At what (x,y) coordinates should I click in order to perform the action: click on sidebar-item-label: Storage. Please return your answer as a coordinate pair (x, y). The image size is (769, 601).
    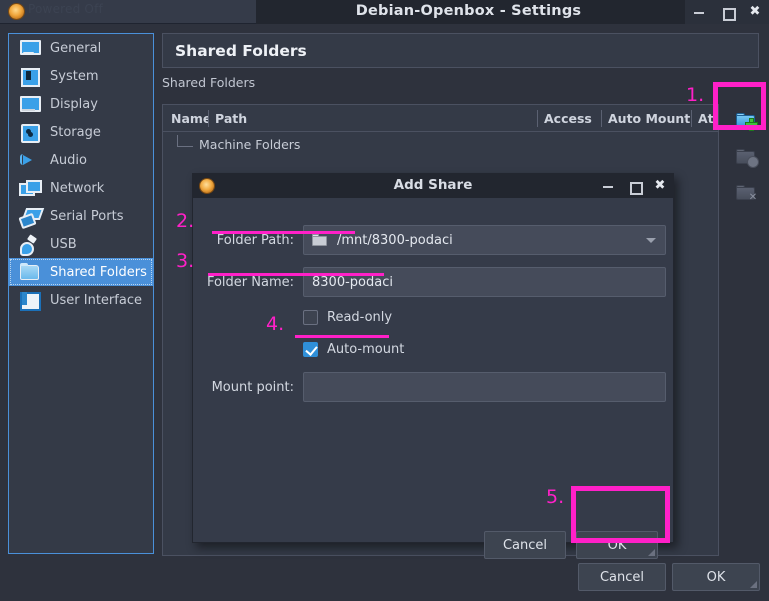
    Looking at the image, I should click on (75, 132).